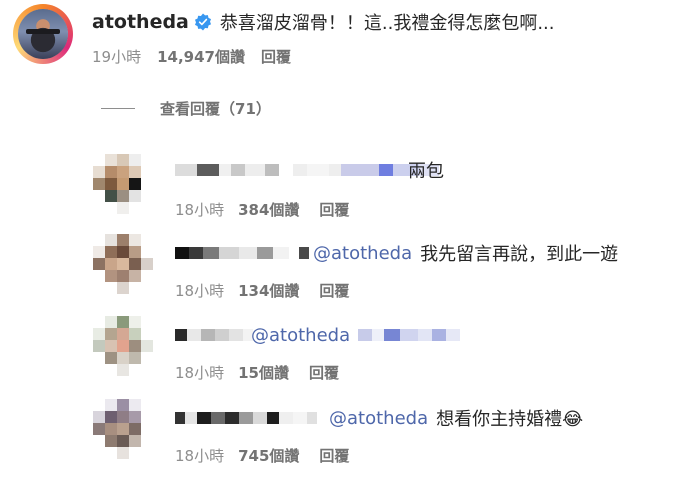 The height and width of the screenshot is (486, 695). I want to click on main-comment-avatar, so click(43, 34).